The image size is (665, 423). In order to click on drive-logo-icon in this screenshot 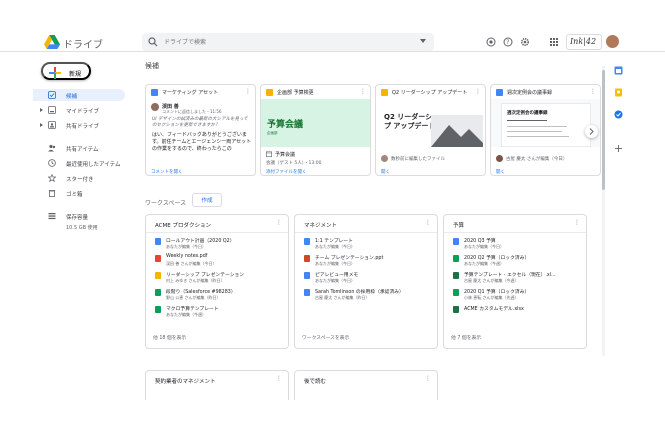, I will do `click(52, 42)`.